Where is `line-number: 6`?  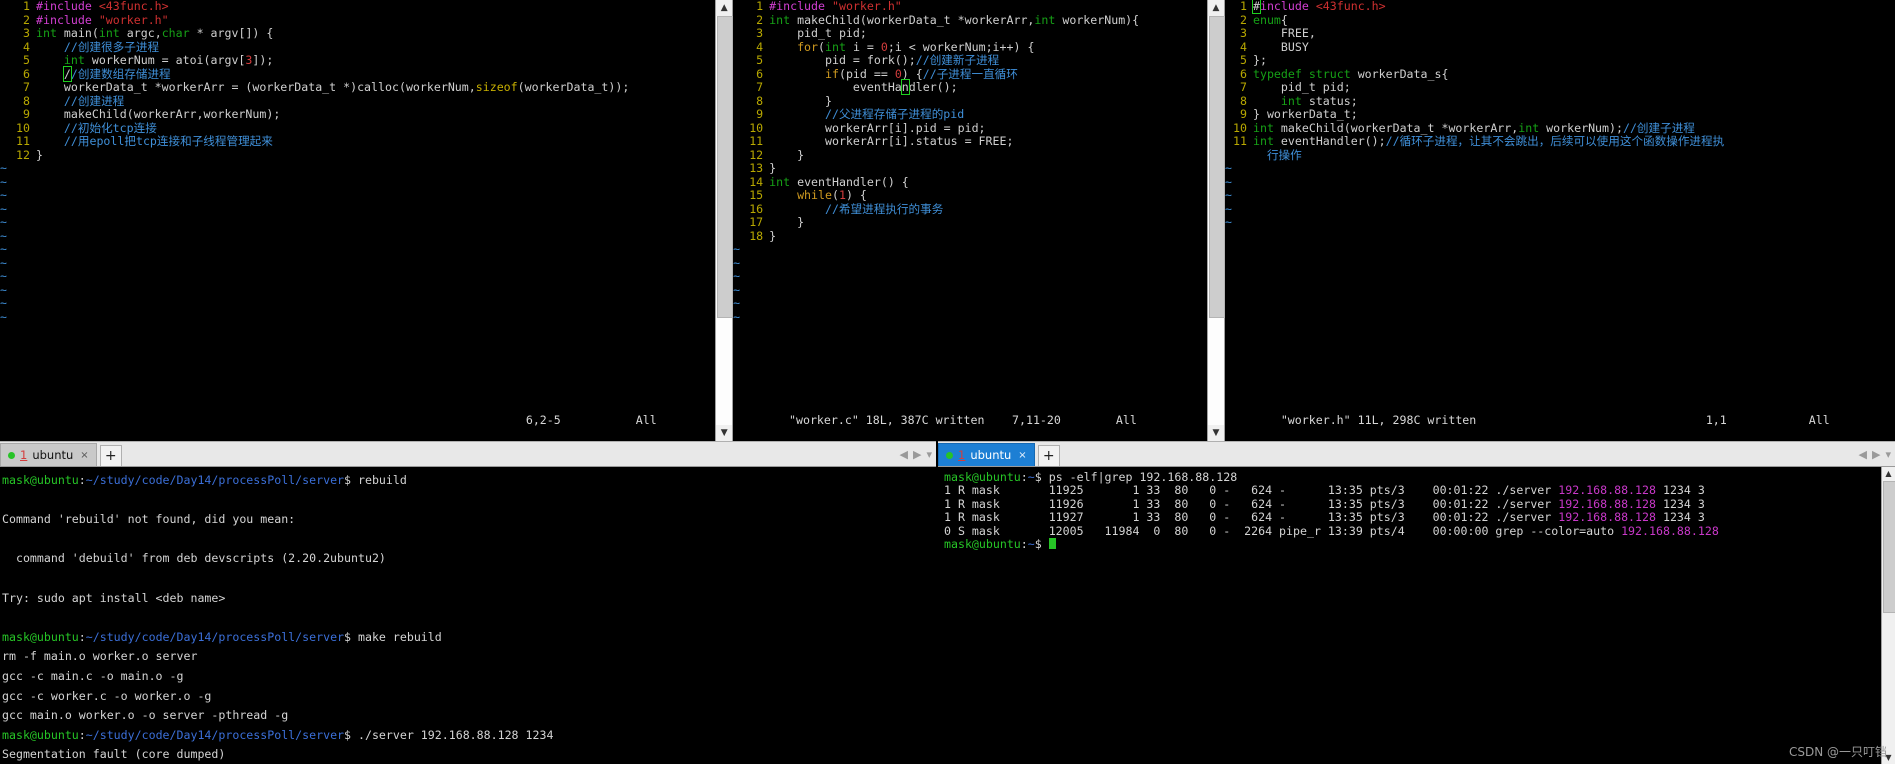 line-number: 6 is located at coordinates (760, 73).